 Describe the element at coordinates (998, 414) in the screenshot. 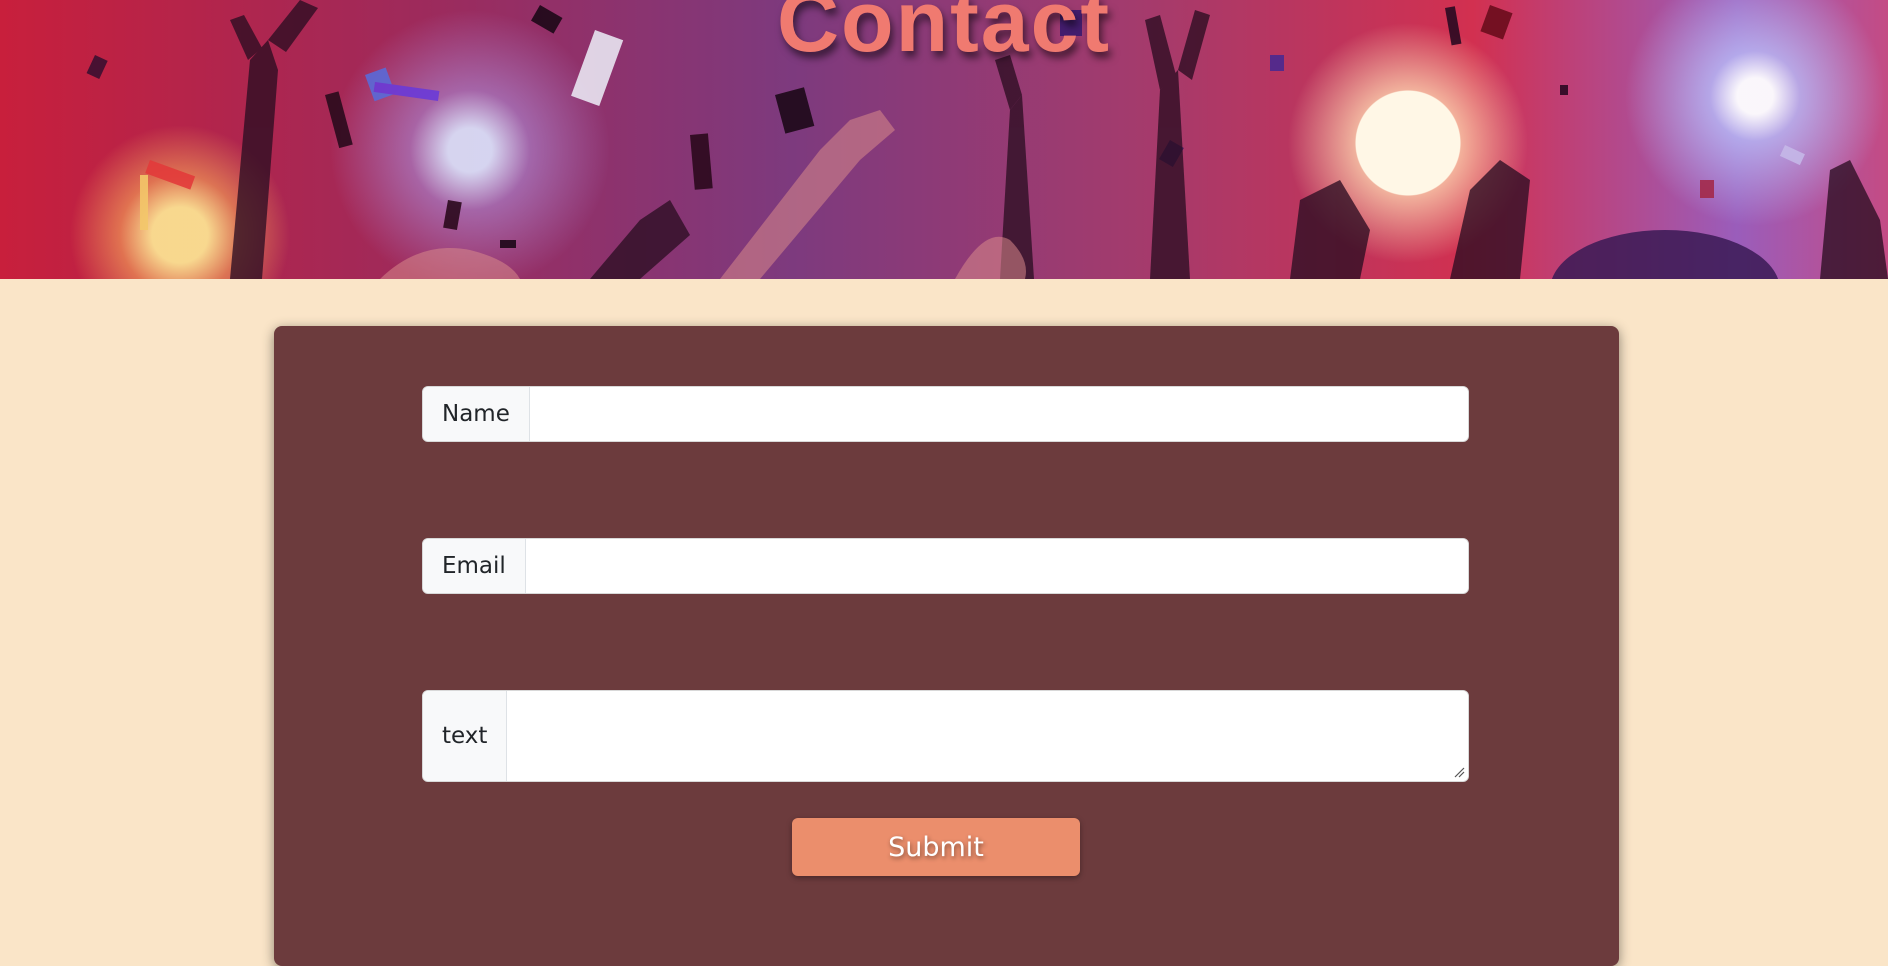

I see `name-input` at that location.